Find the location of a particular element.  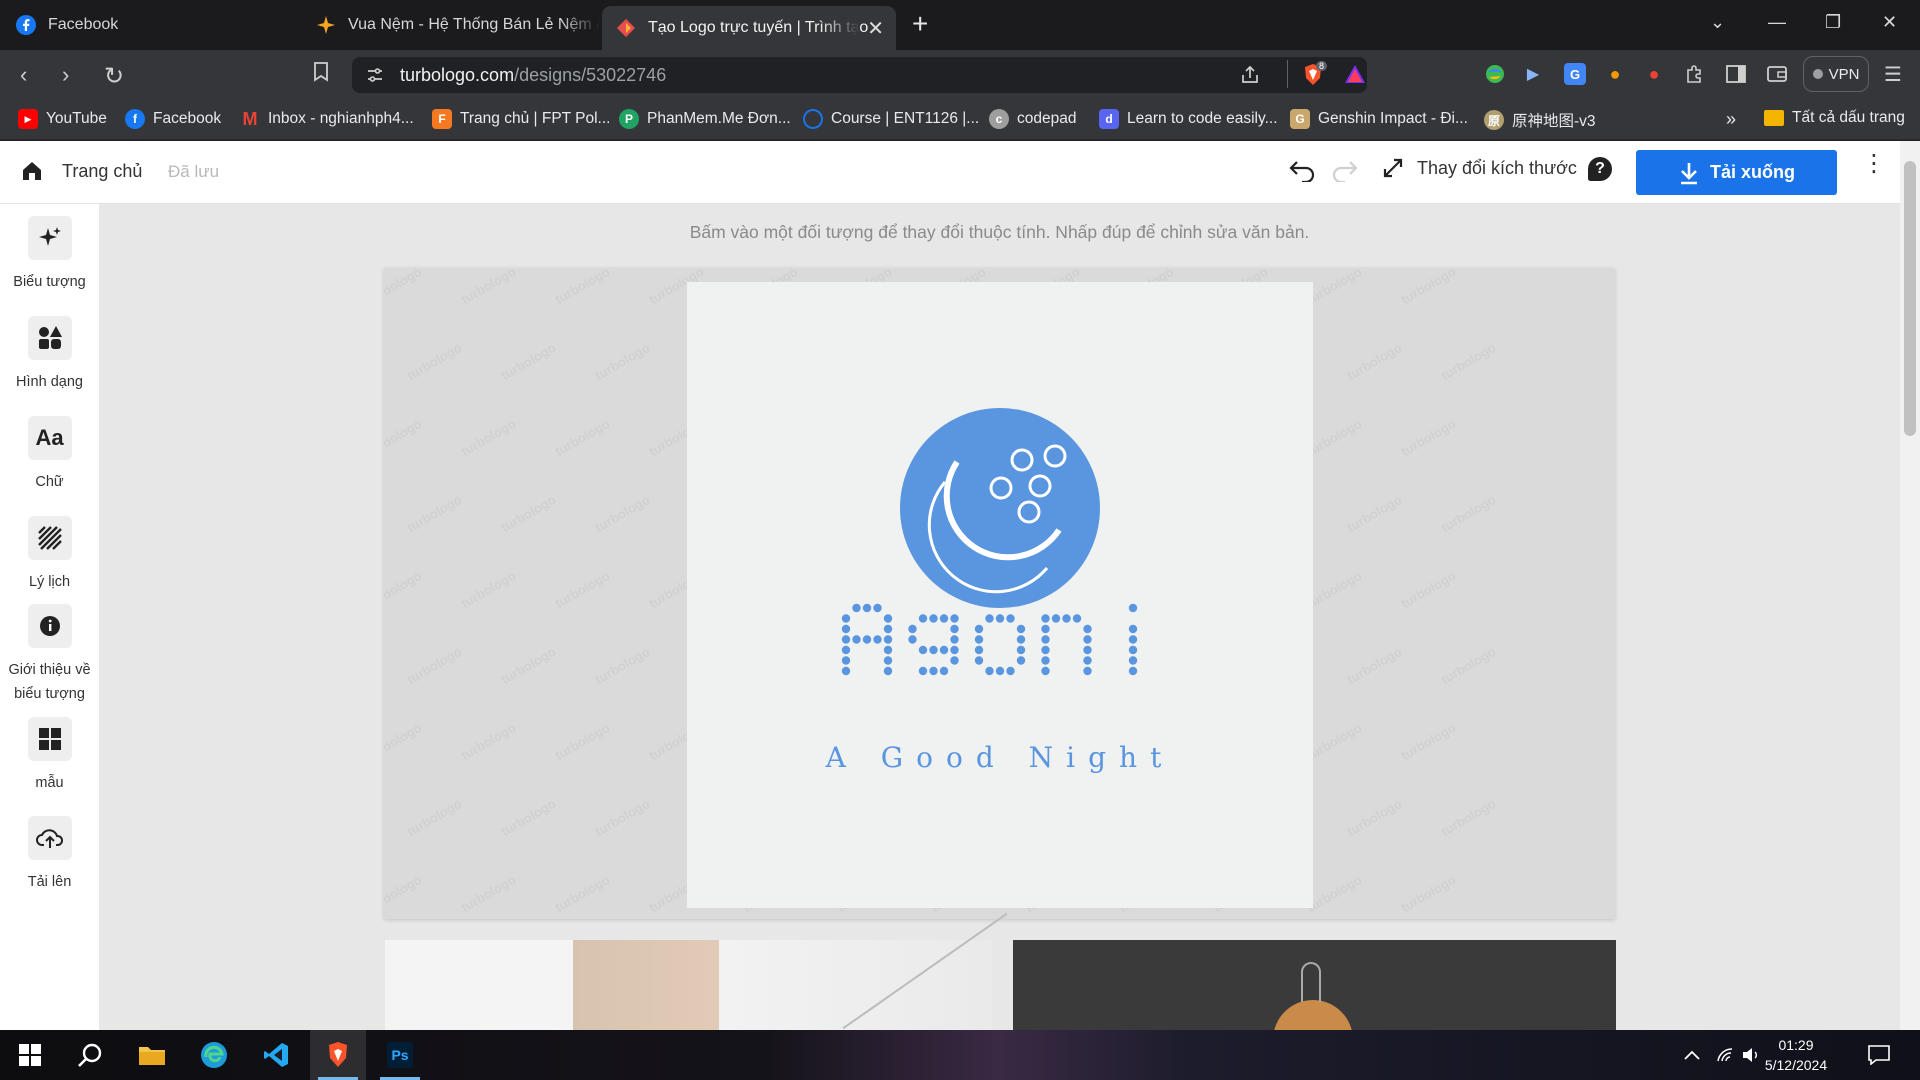

search-button is located at coordinates (90, 1055).